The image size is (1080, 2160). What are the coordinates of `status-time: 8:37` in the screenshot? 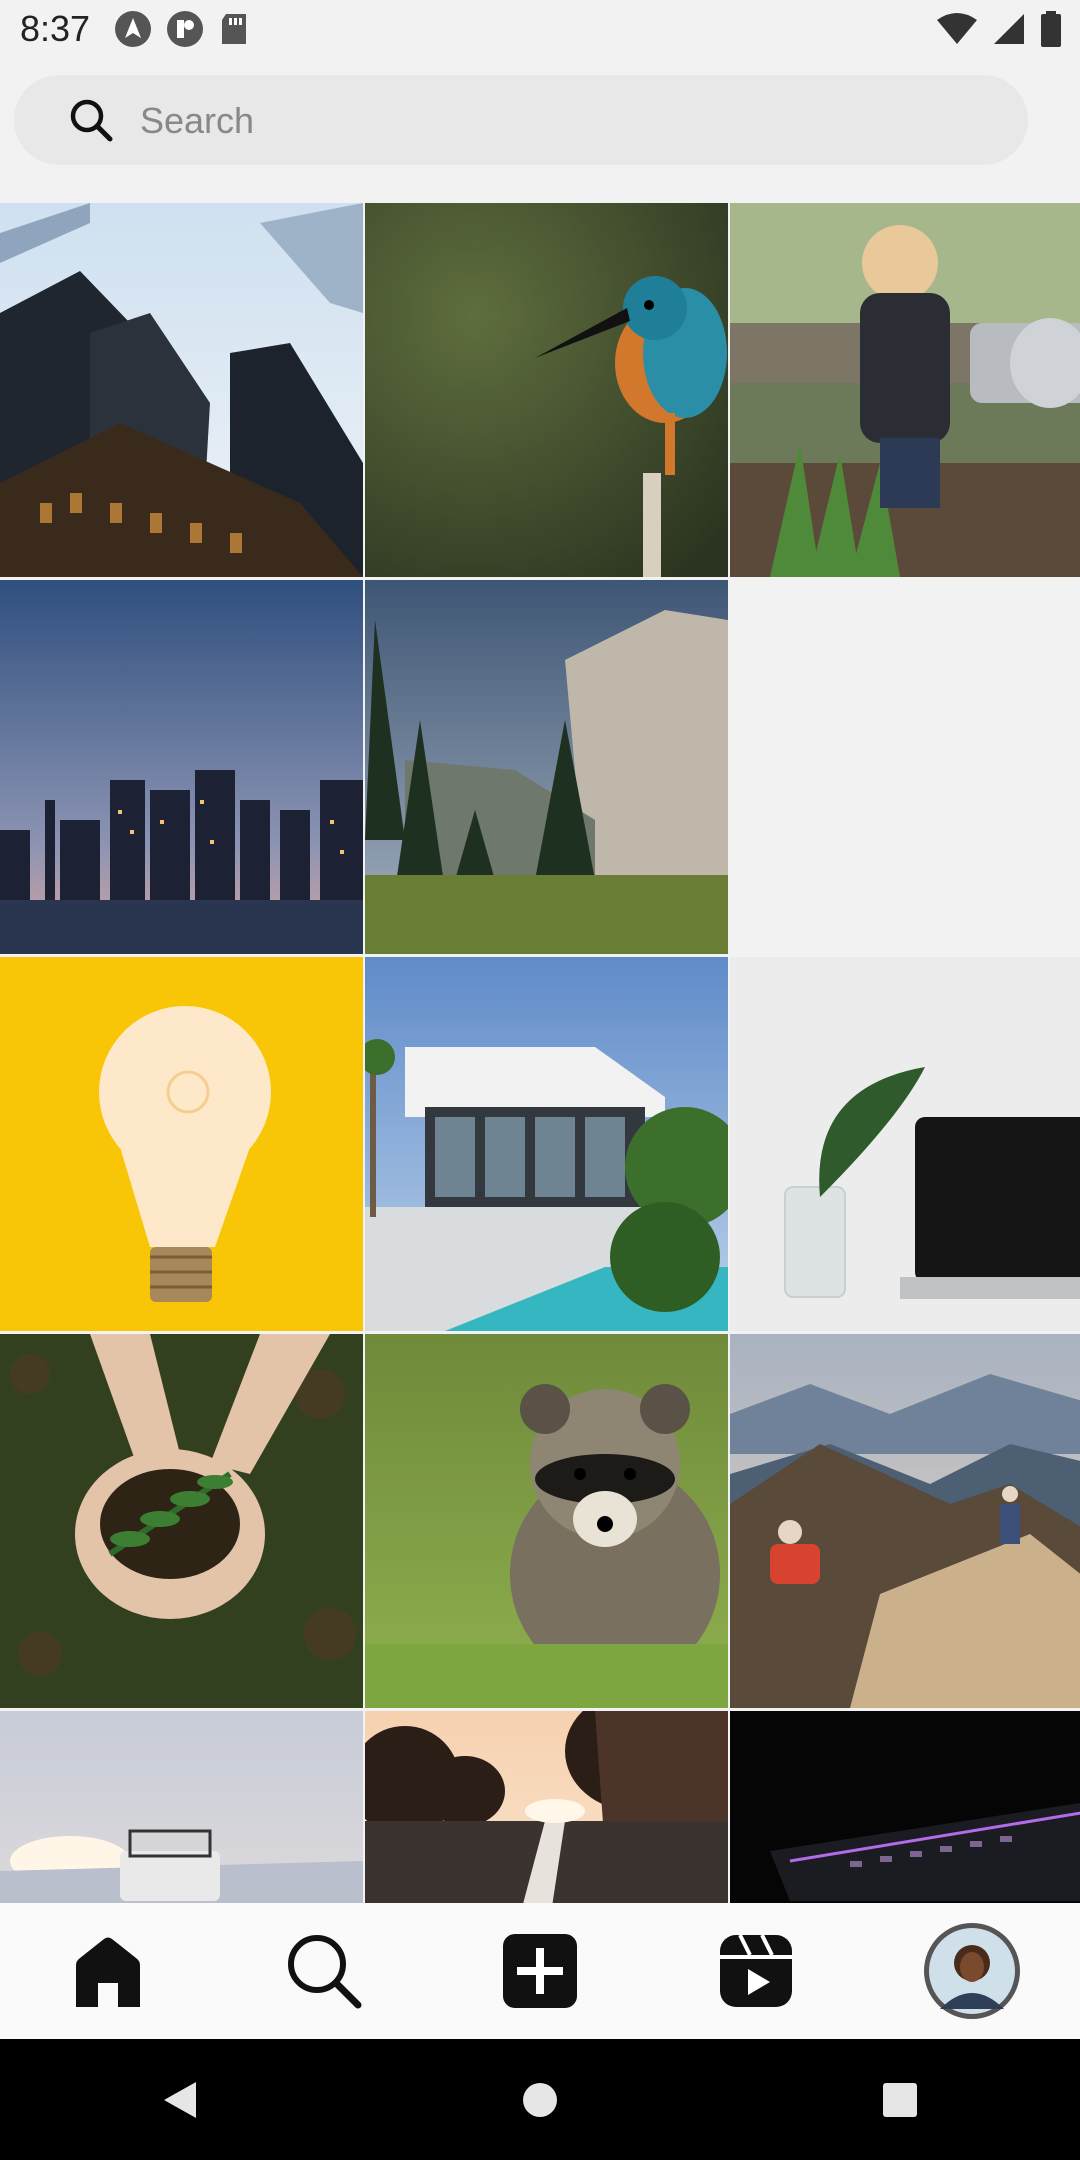 It's located at (55, 28).